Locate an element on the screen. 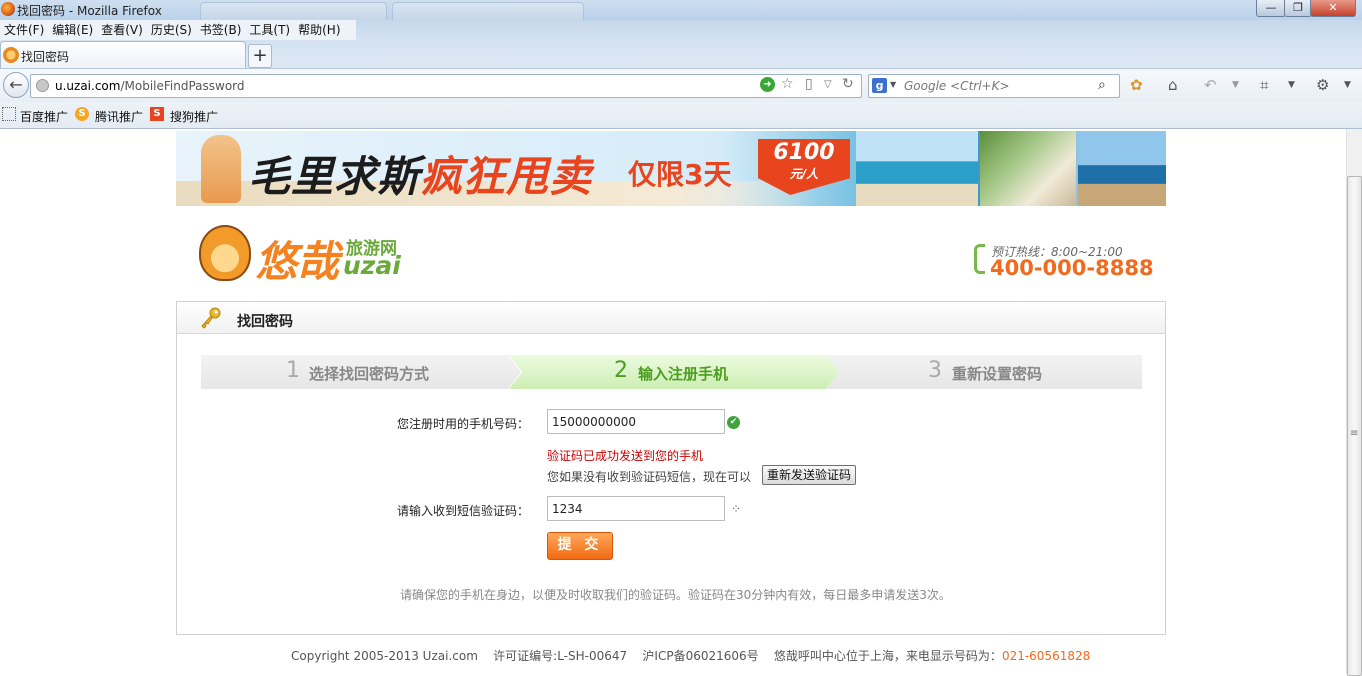  firefox-logo-icon is located at coordinates (8, 9).